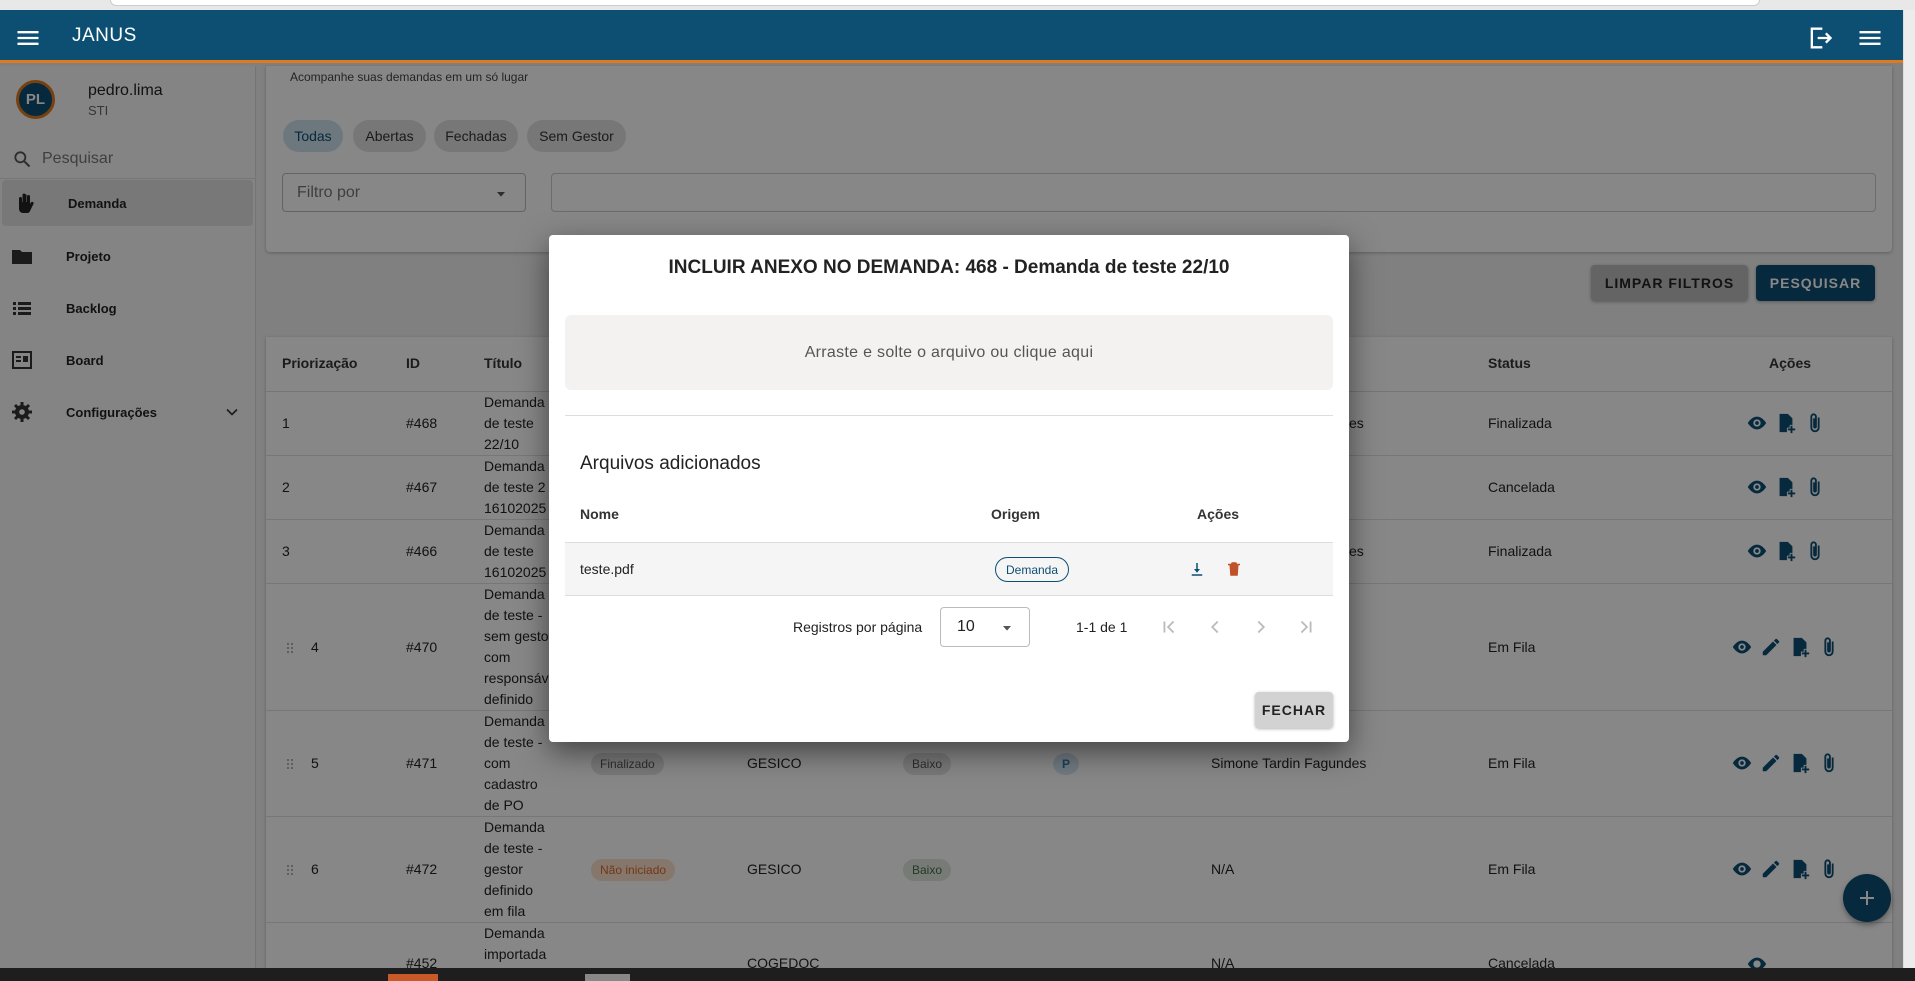  What do you see at coordinates (104, 35) in the screenshot?
I see `app-title: JANUS` at bounding box center [104, 35].